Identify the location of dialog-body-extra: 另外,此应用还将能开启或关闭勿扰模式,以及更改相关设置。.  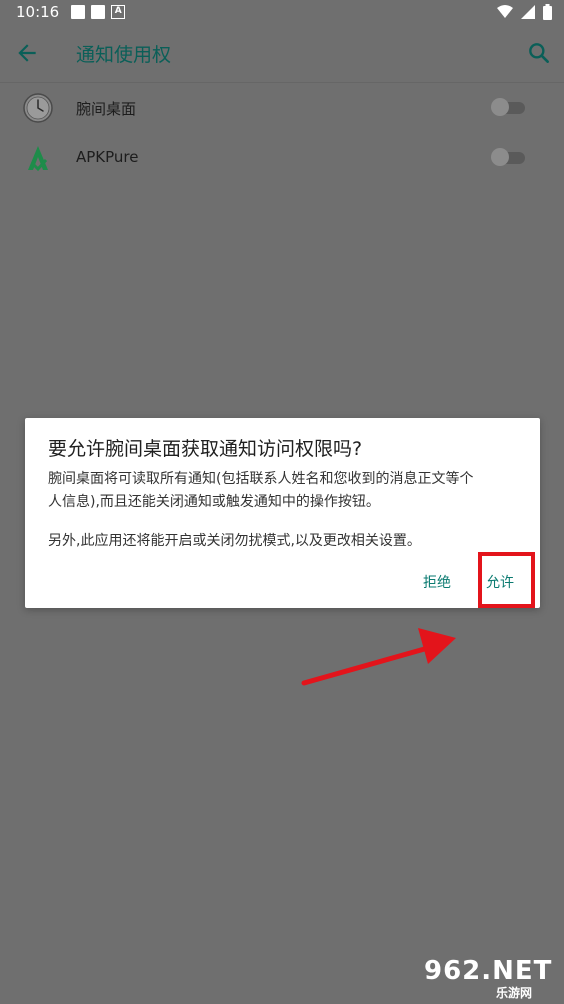
(234, 541).